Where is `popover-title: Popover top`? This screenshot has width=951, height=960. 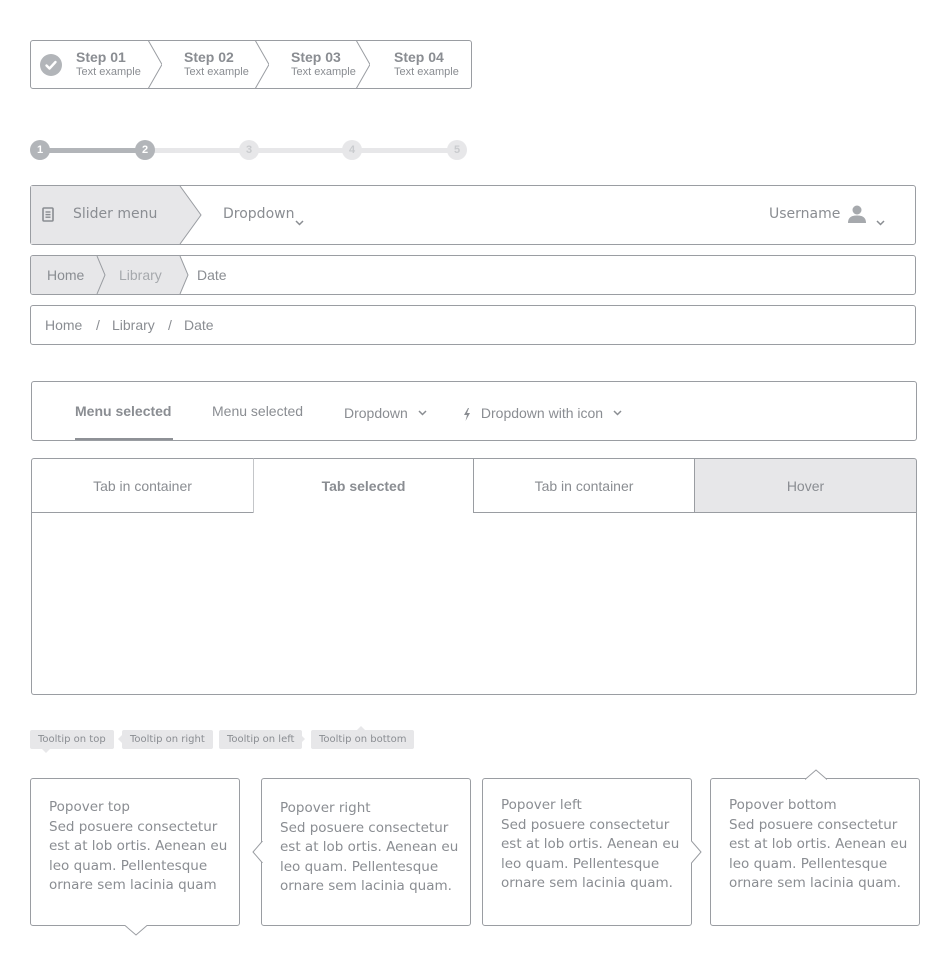
popover-title: Popover top is located at coordinates (90, 807).